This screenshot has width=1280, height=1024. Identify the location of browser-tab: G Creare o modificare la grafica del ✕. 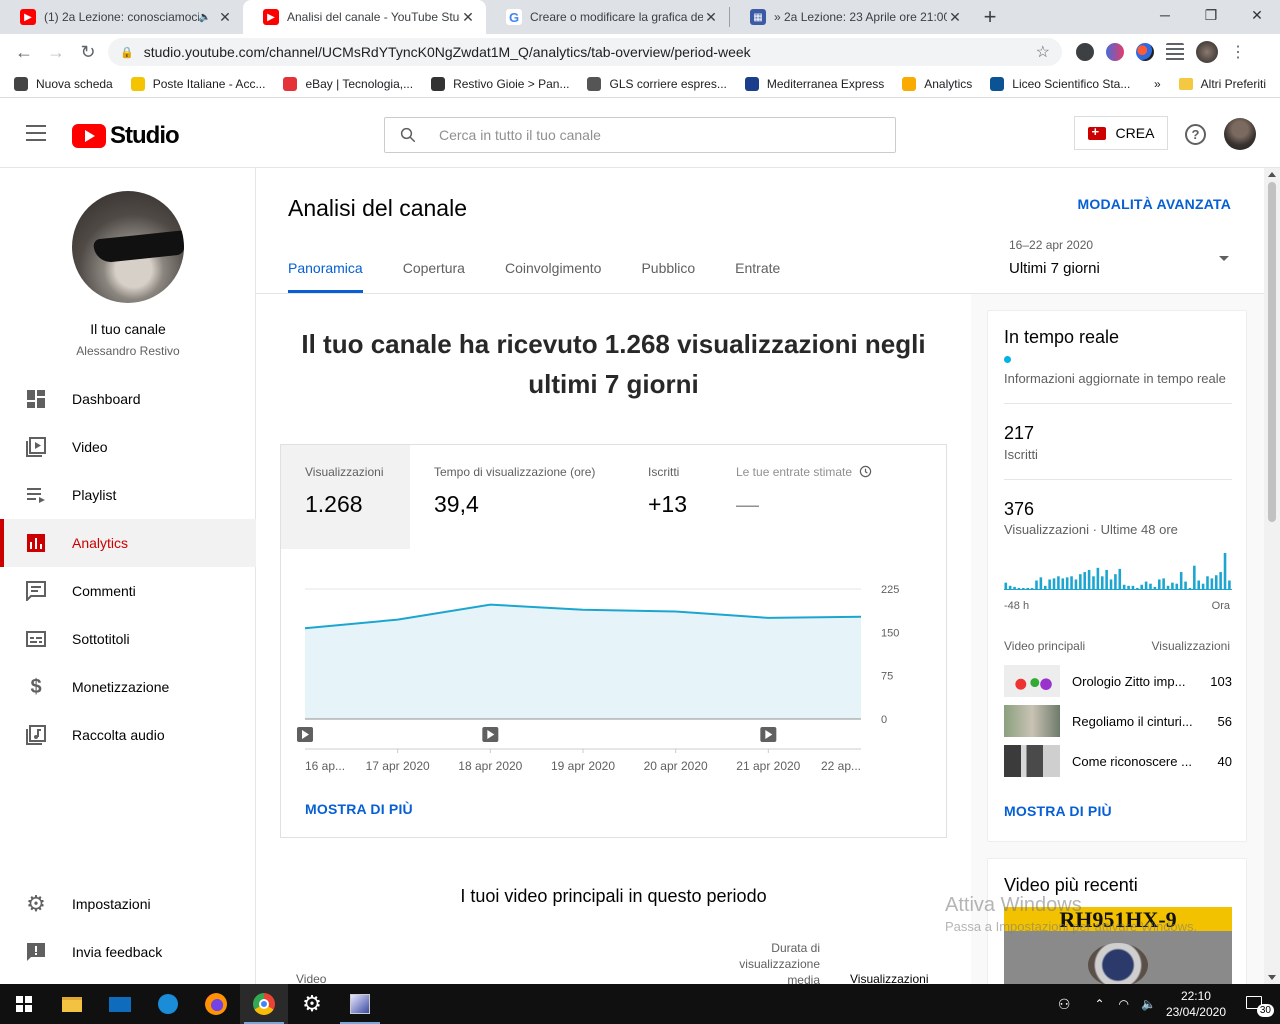
(607, 17).